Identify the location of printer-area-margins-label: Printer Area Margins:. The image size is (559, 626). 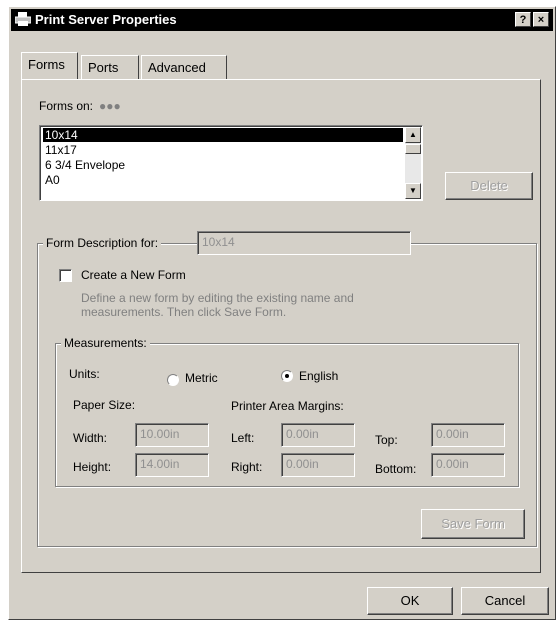
(287, 406).